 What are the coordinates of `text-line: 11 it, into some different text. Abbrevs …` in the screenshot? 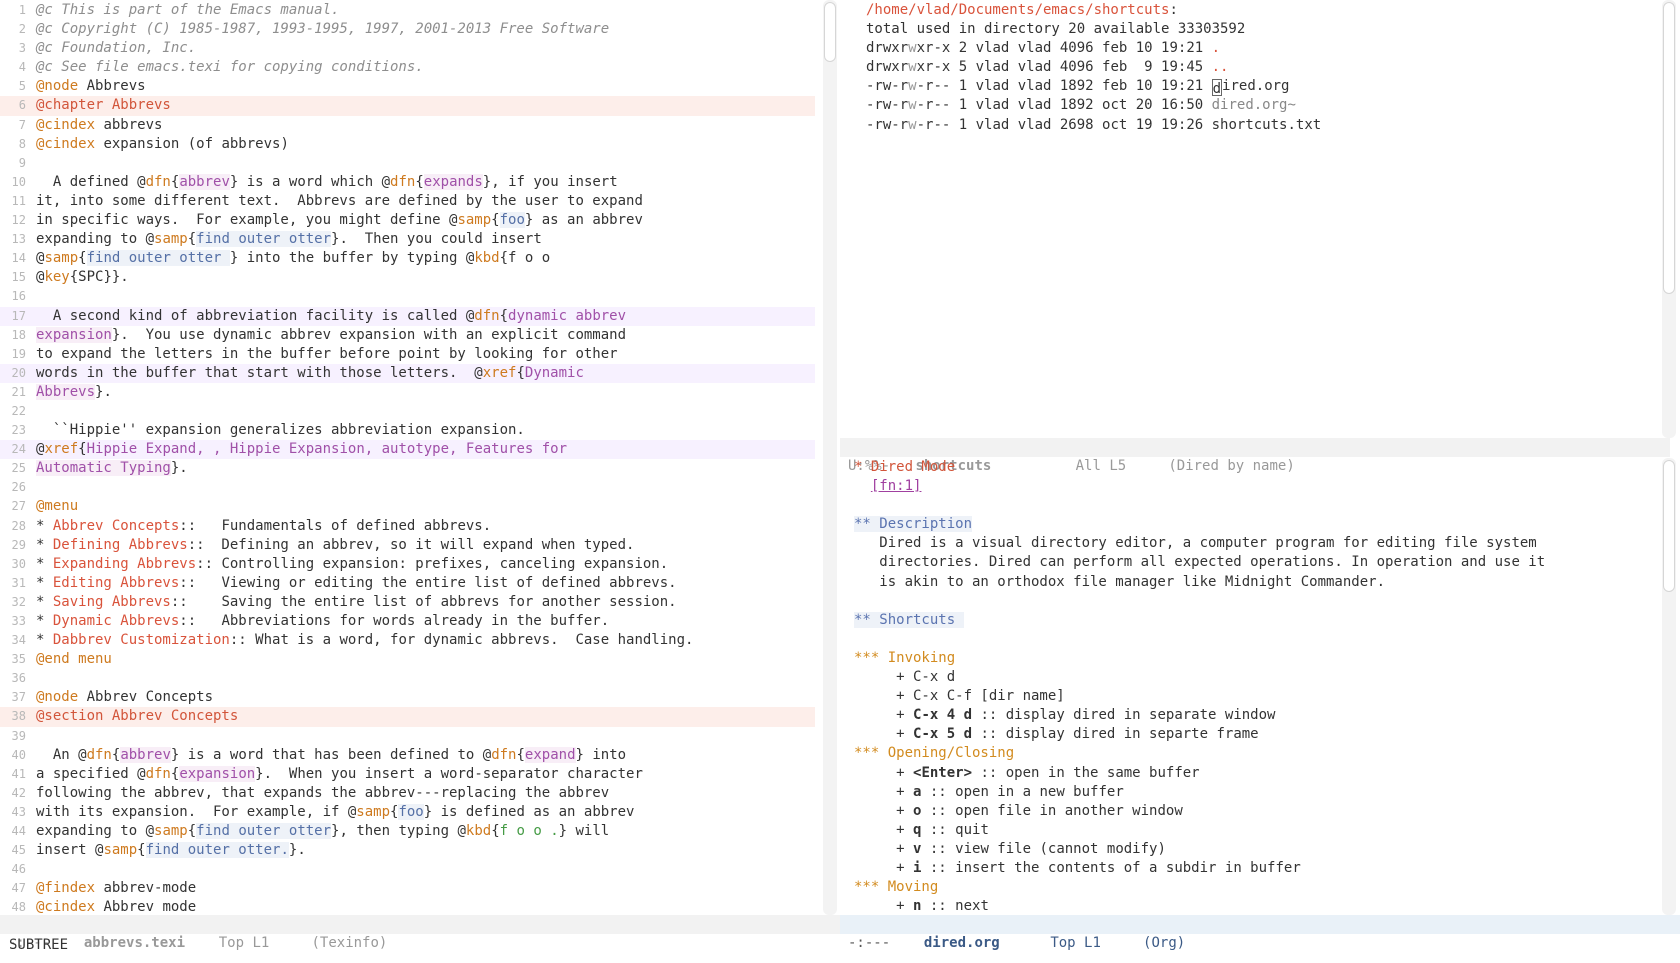 It's located at (407, 201).